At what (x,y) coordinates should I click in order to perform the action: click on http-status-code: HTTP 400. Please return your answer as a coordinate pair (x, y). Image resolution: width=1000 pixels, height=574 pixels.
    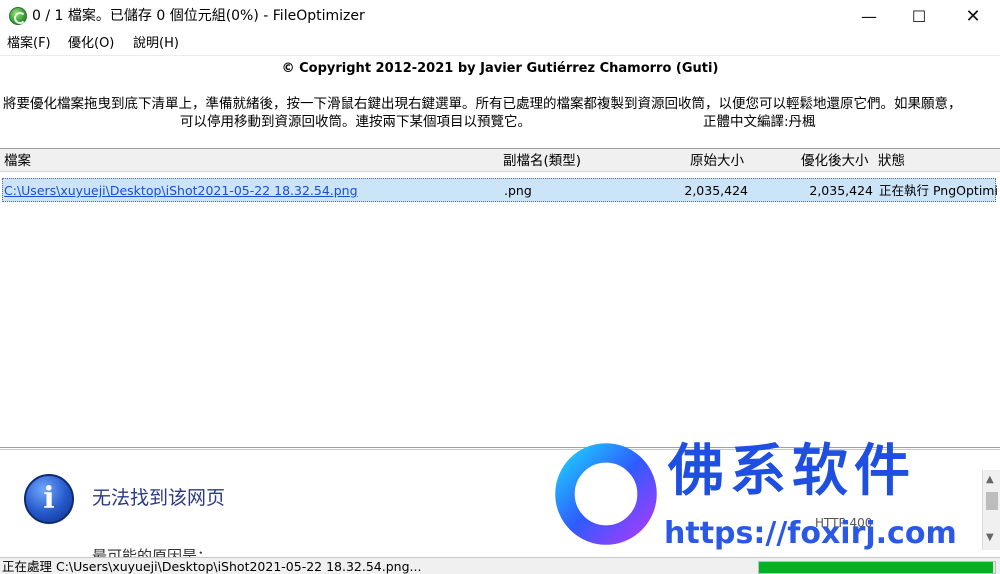
    Looking at the image, I should click on (844, 523).